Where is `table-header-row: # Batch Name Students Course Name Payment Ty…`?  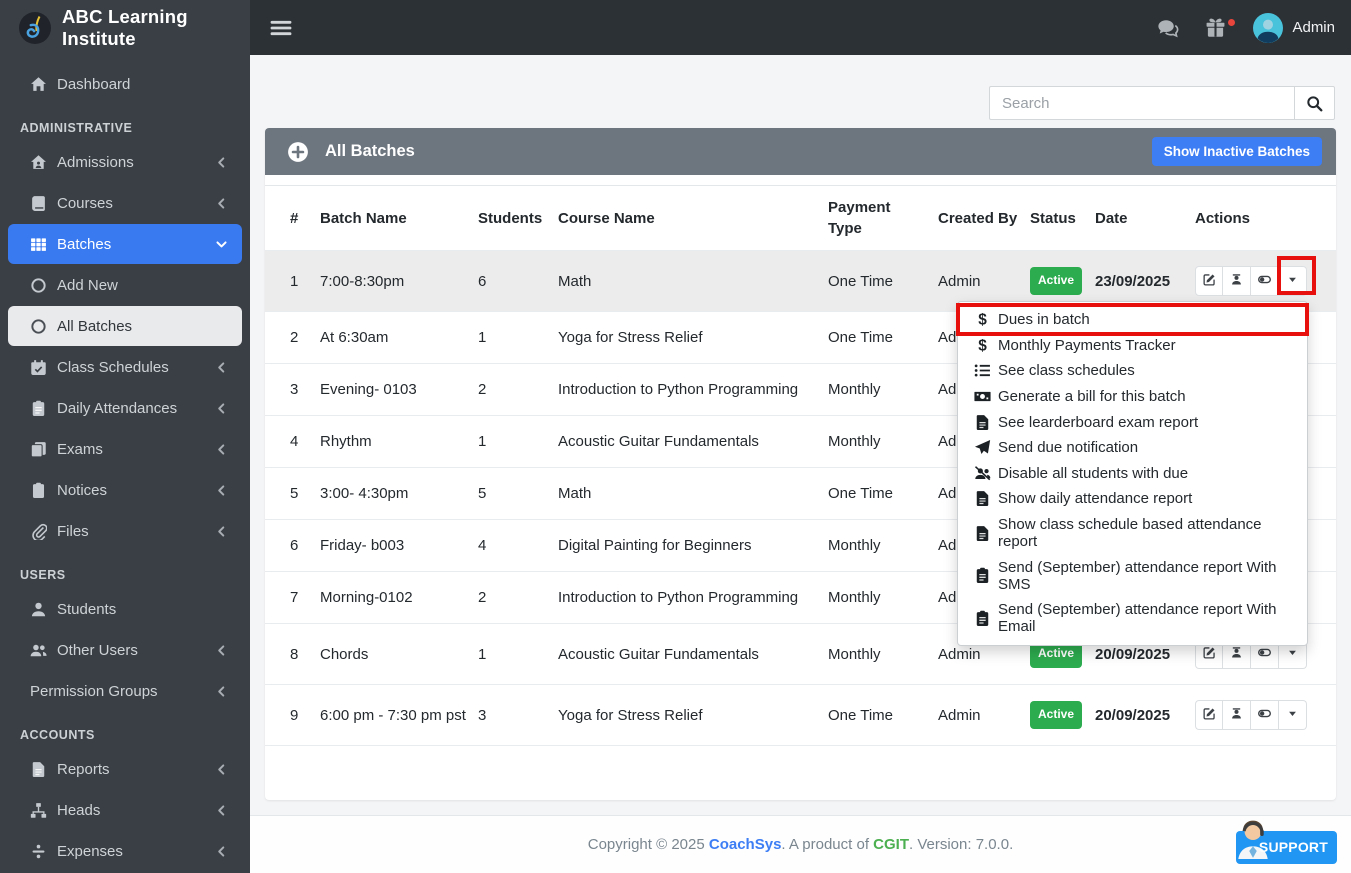 table-header-row: # Batch Name Students Course Name Payment Ty… is located at coordinates (800, 218).